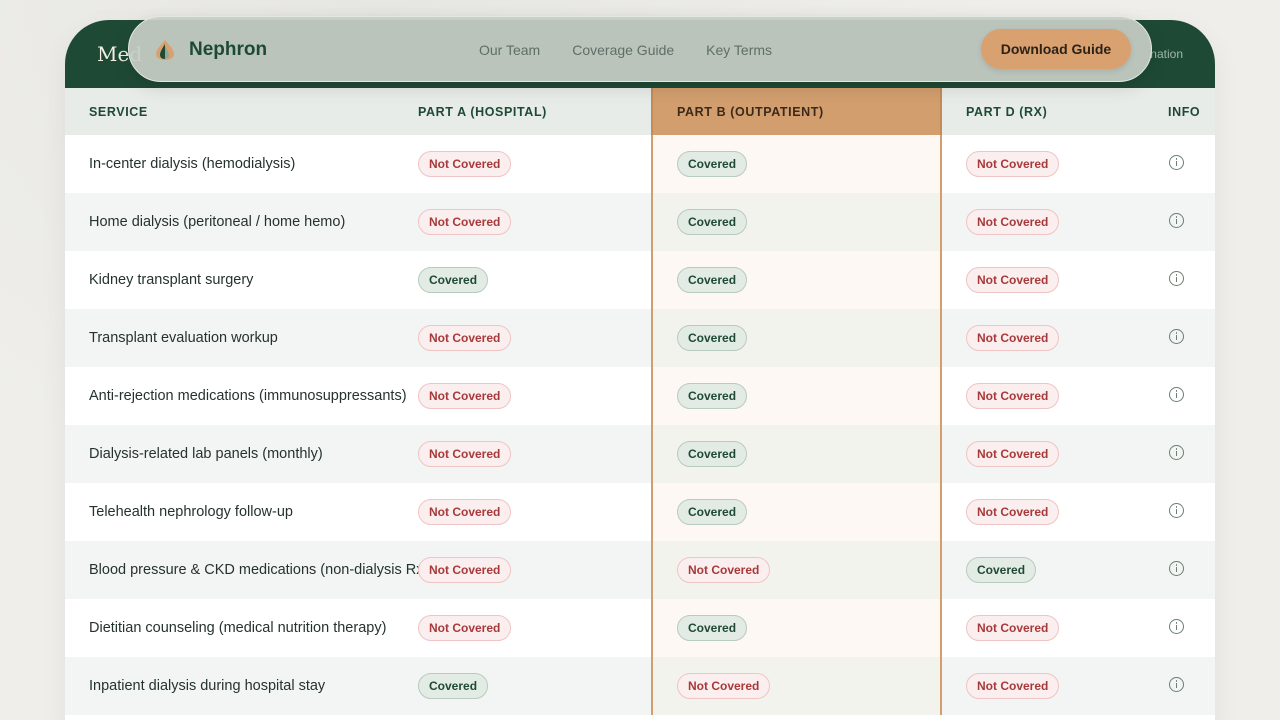 The image size is (1280, 720). What do you see at coordinates (229, 222) in the screenshot?
I see `service-cell: Home dialysis (peritoneal / home hemo)` at bounding box center [229, 222].